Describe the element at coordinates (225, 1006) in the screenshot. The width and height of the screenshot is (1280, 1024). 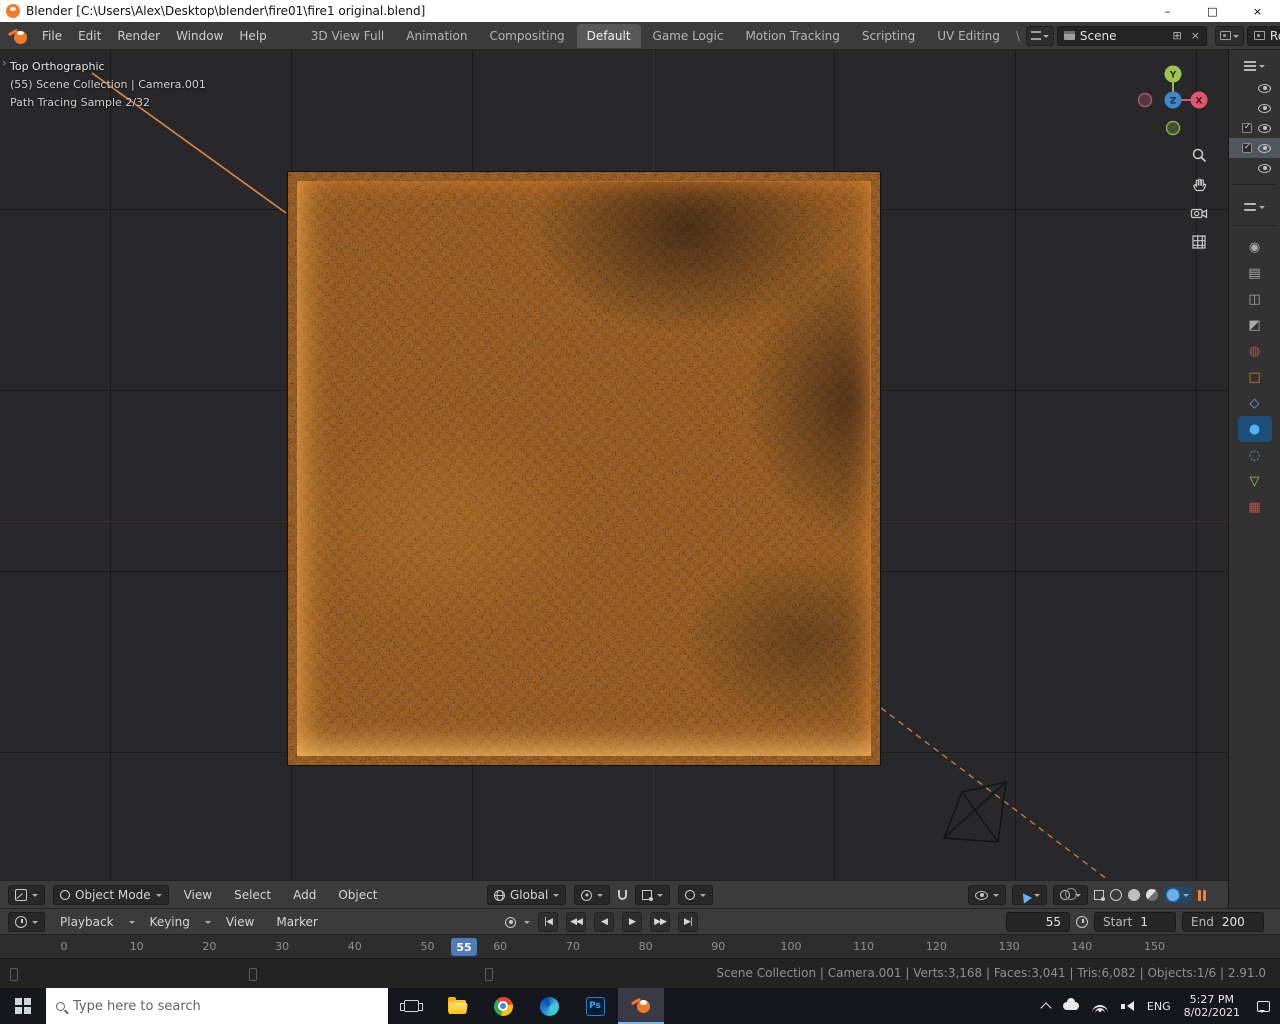
I see `search-input` at that location.